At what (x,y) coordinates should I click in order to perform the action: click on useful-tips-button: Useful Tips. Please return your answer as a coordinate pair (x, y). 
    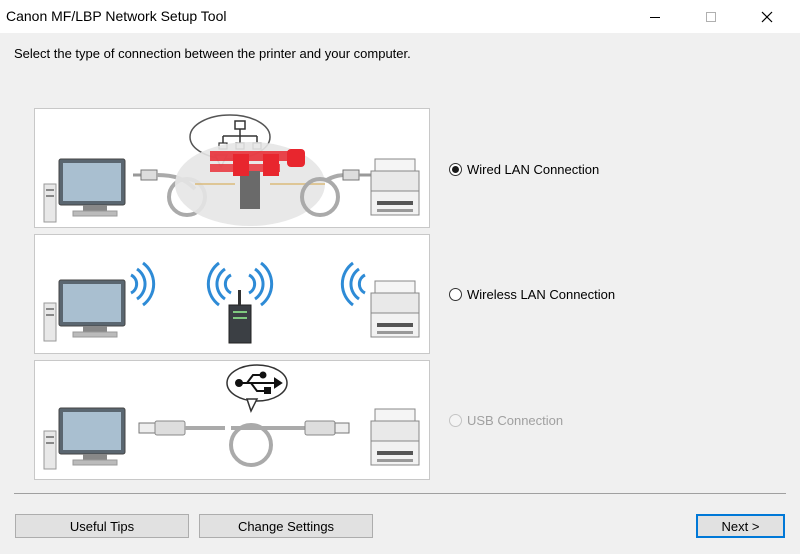
    Looking at the image, I should click on (102, 526).